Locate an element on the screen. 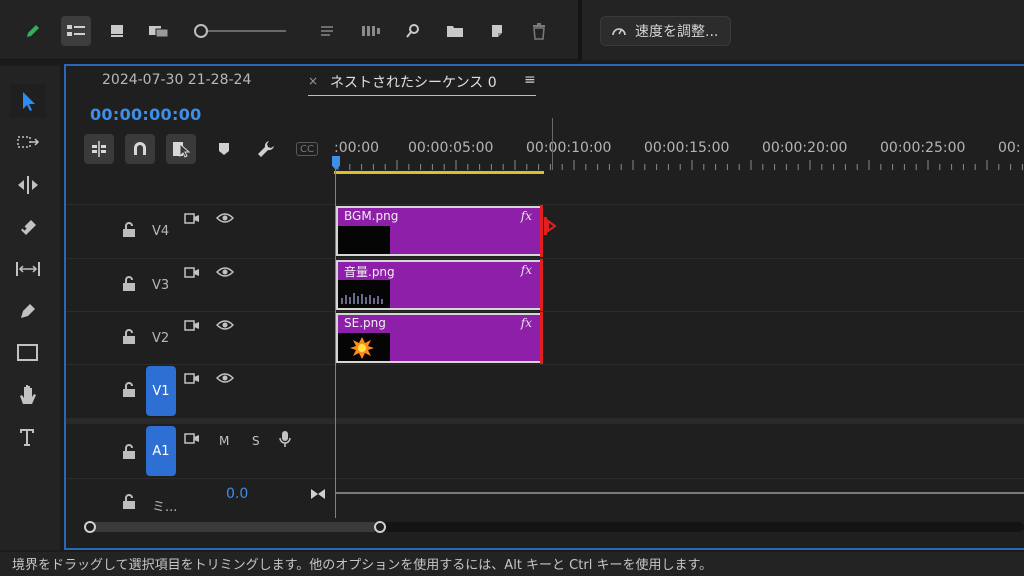 The width and height of the screenshot is (1024, 576). nest-toggle-button is located at coordinates (99, 149).